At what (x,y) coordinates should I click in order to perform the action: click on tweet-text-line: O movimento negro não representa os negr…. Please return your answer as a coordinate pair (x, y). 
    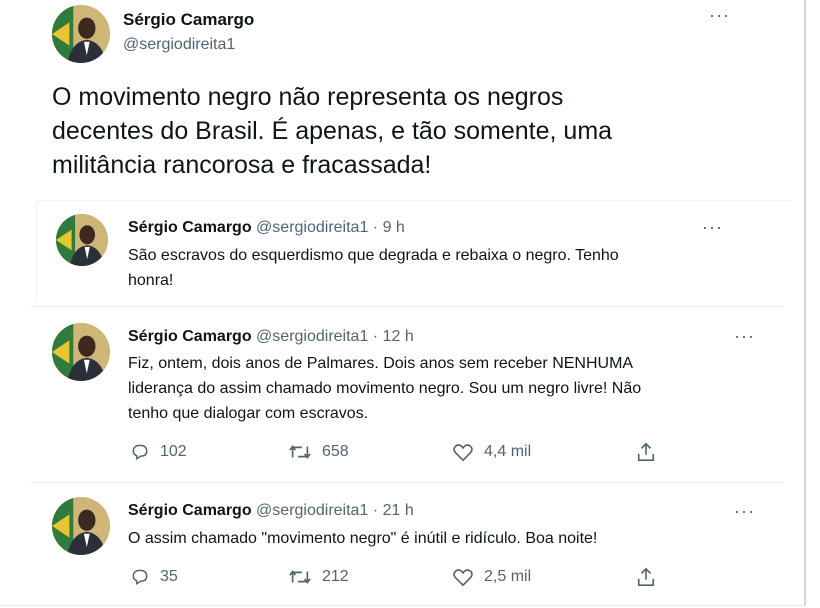
    Looking at the image, I should click on (308, 97).